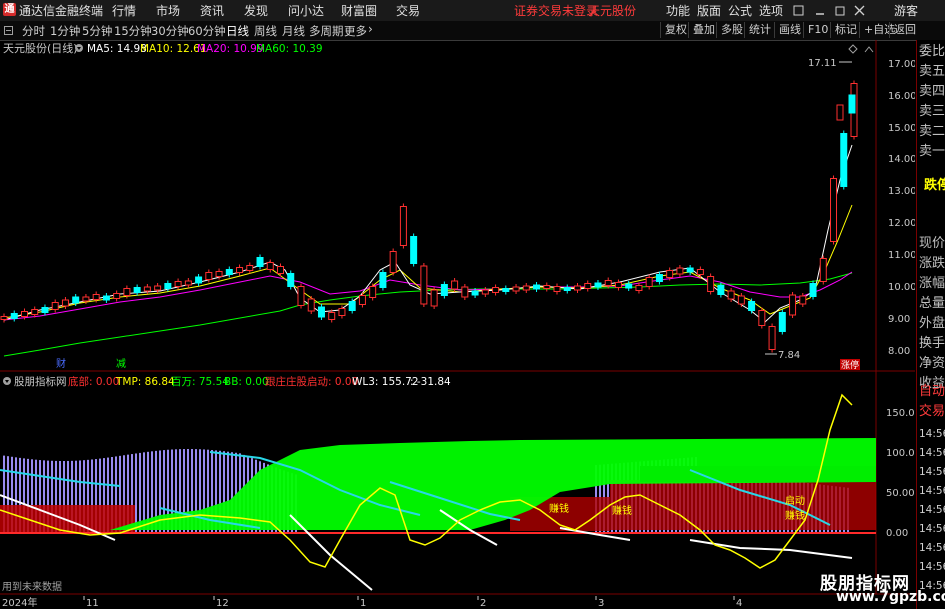 The image size is (945, 609). I want to click on quote-panel-item: 卖一, so click(932, 151).